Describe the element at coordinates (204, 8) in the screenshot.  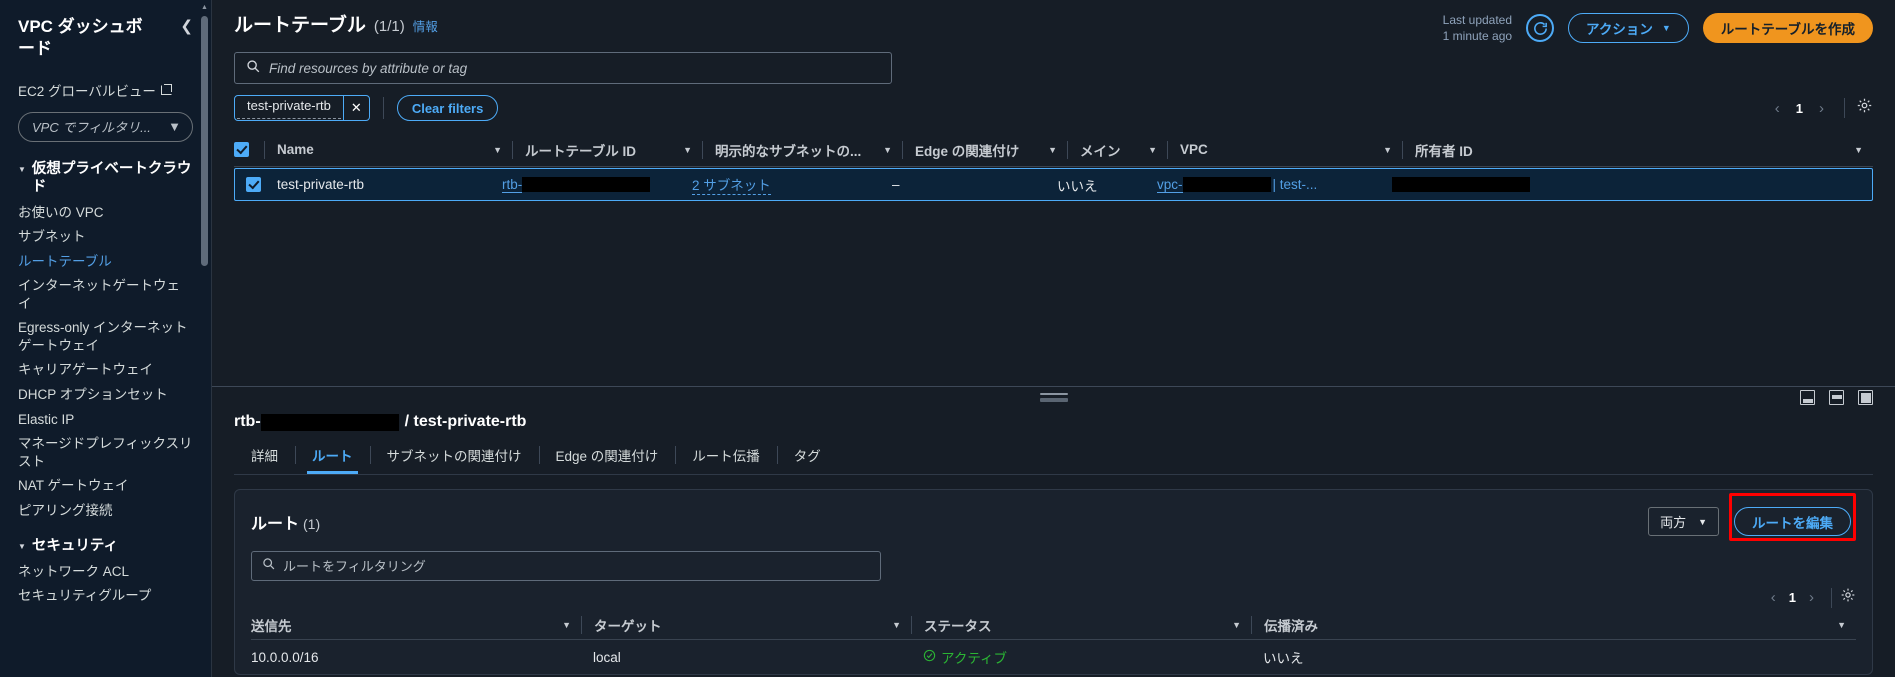
I see `scroll-up-arrow-icon: ▲` at that location.